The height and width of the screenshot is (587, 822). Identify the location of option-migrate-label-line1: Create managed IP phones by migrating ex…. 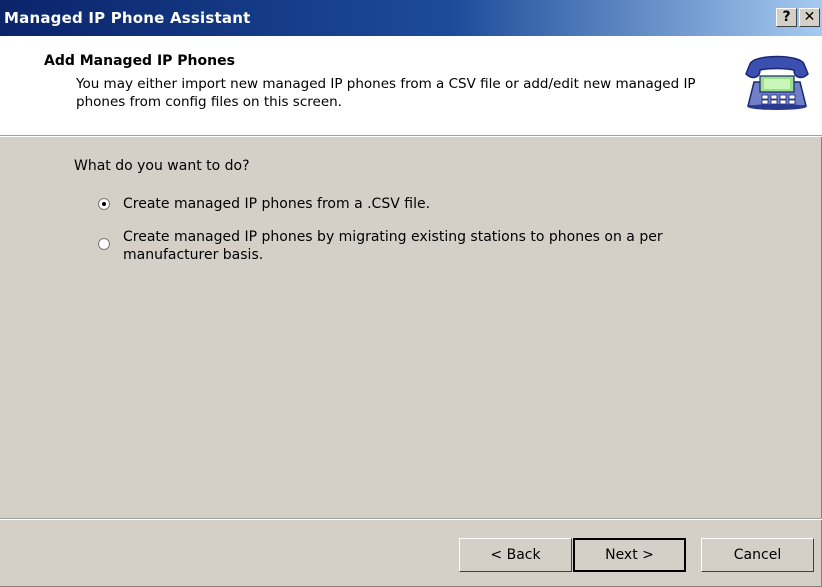
(393, 237).